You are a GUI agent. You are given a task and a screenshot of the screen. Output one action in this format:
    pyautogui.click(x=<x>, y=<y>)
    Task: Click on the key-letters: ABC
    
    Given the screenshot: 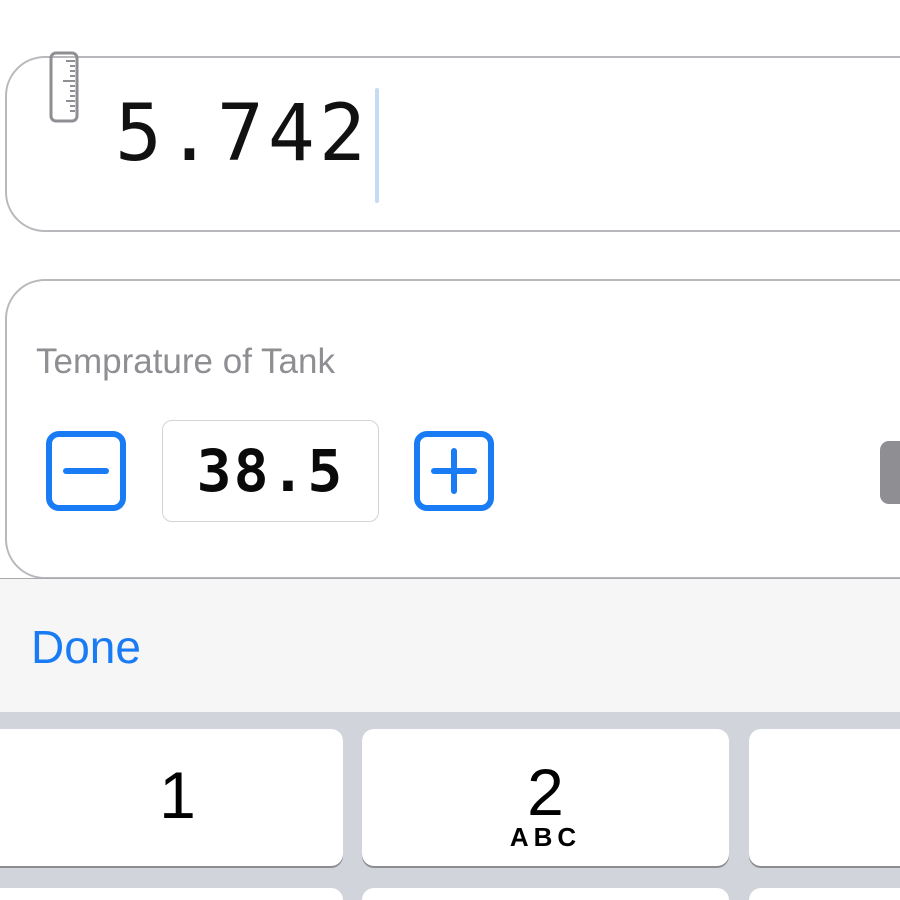 What is the action you would take?
    pyautogui.click(x=545, y=837)
    